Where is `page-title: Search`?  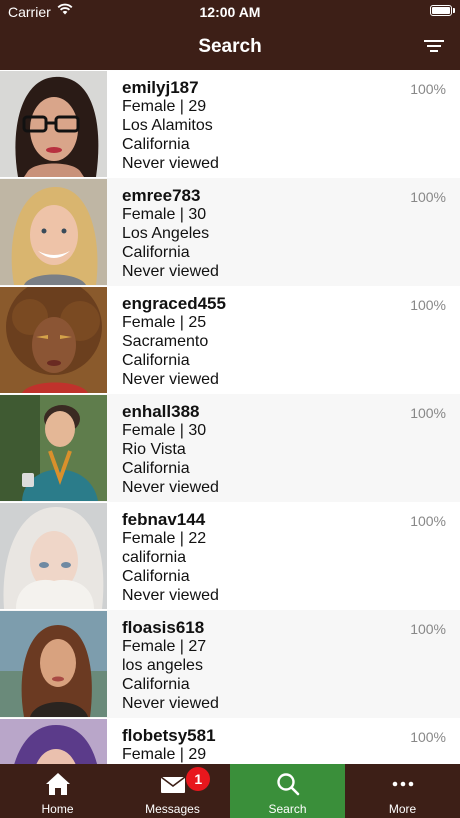 page-title: Search is located at coordinates (230, 46).